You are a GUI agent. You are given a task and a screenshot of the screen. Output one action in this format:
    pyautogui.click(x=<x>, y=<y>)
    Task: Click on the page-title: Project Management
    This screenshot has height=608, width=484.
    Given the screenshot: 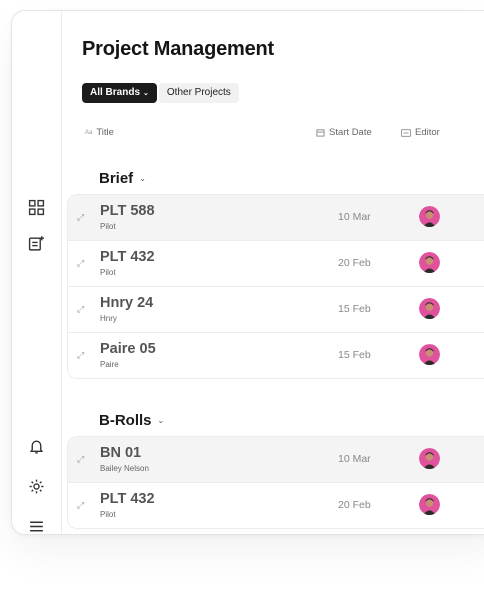 What is the action you would take?
    pyautogui.click(x=178, y=49)
    